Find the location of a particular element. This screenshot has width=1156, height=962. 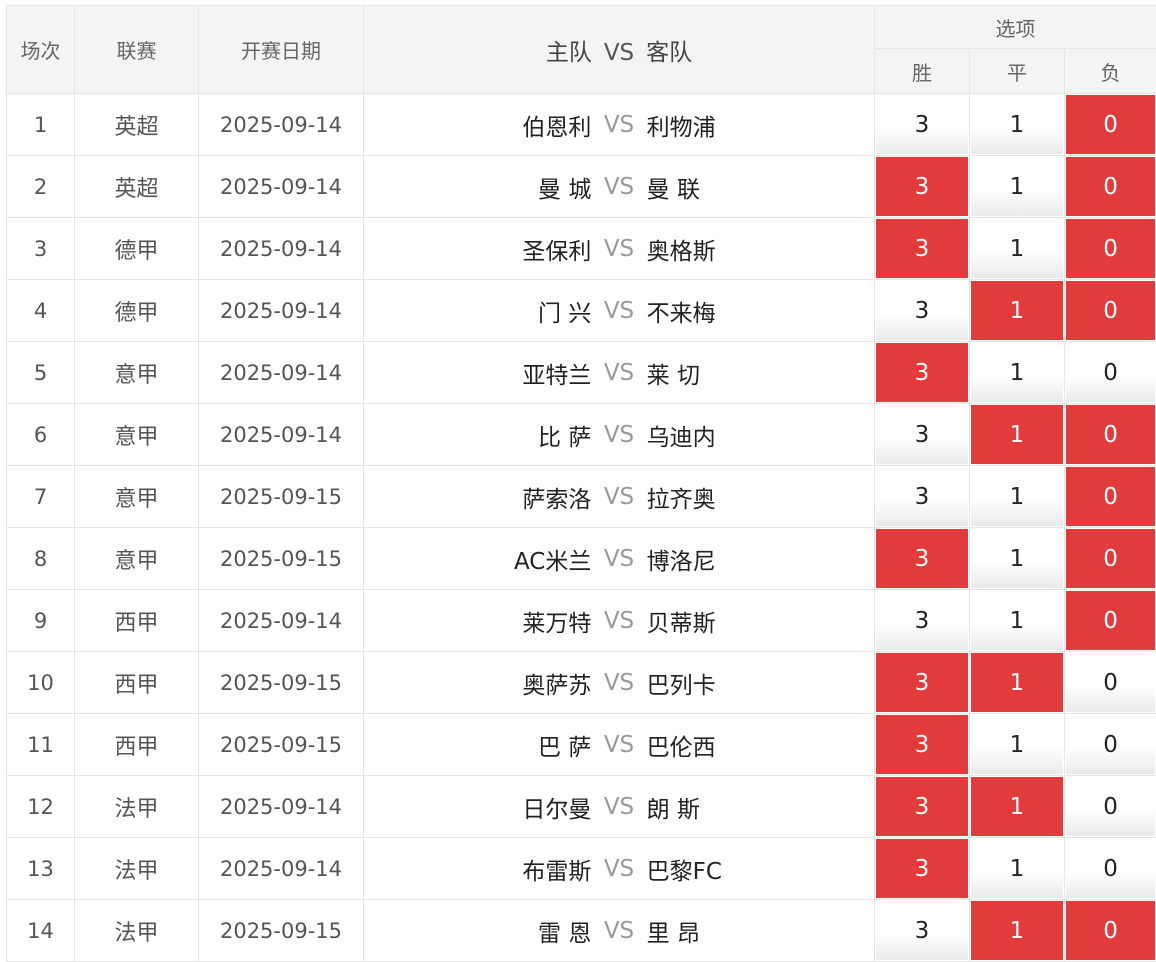

teams-line: 莱万特VS贝蒂斯 is located at coordinates (619, 621).